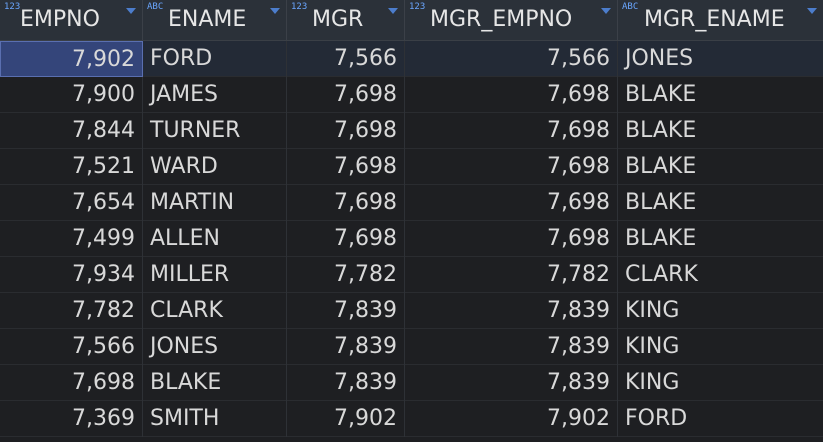 Image resolution: width=823 pixels, height=442 pixels. Describe the element at coordinates (215, 167) in the screenshot. I see `ename-cell: WARD` at that location.